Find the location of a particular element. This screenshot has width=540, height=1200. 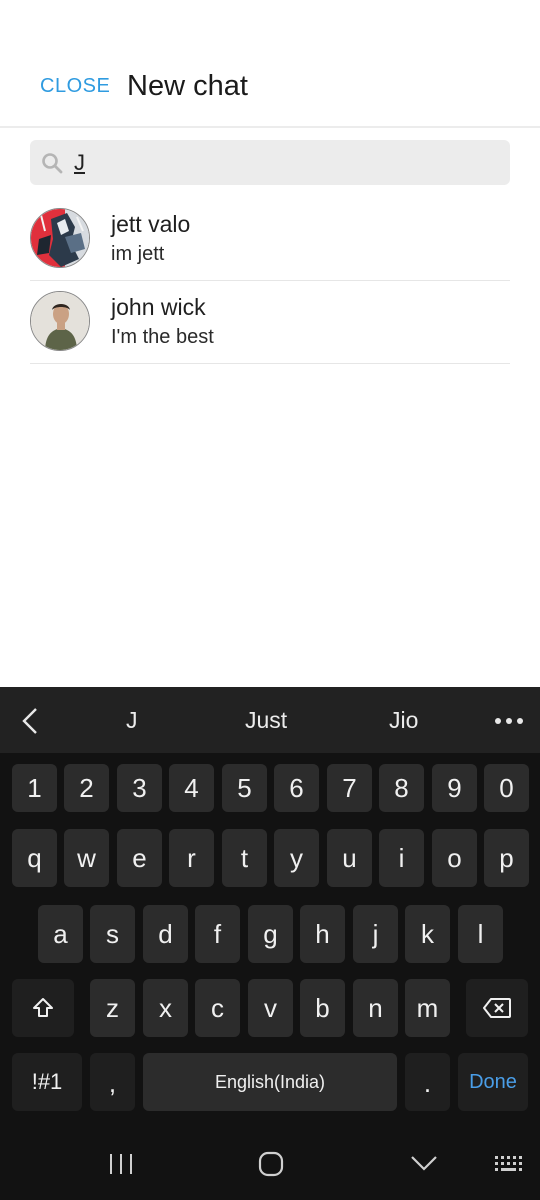

app-header: CLOSE New chat is located at coordinates (270, 64).